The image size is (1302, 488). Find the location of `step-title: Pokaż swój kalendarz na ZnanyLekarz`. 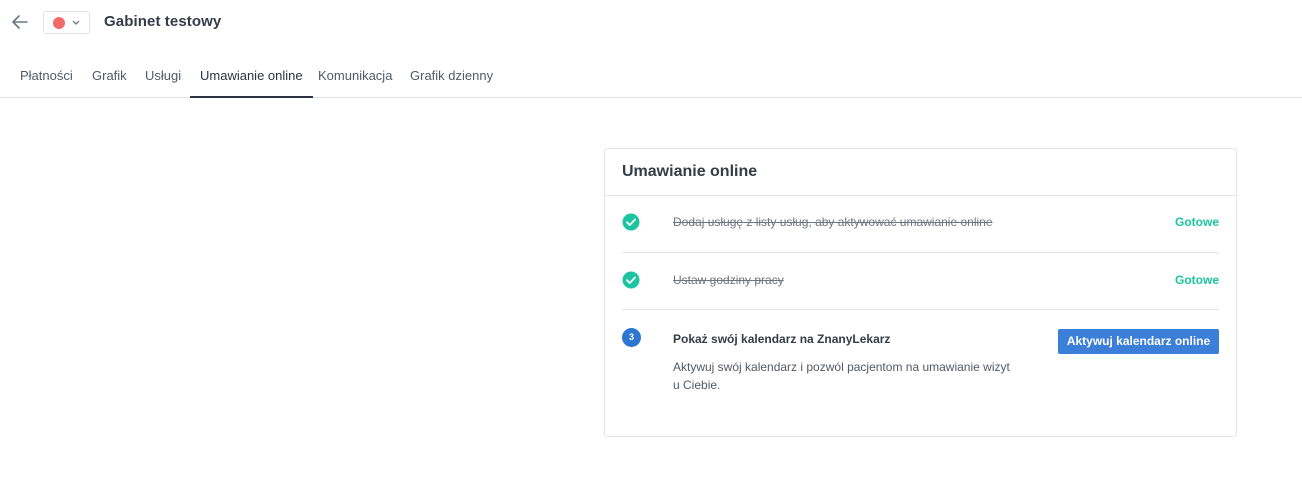

step-title: Pokaż swój kalendarz na ZnanyLekarz is located at coordinates (782, 339).